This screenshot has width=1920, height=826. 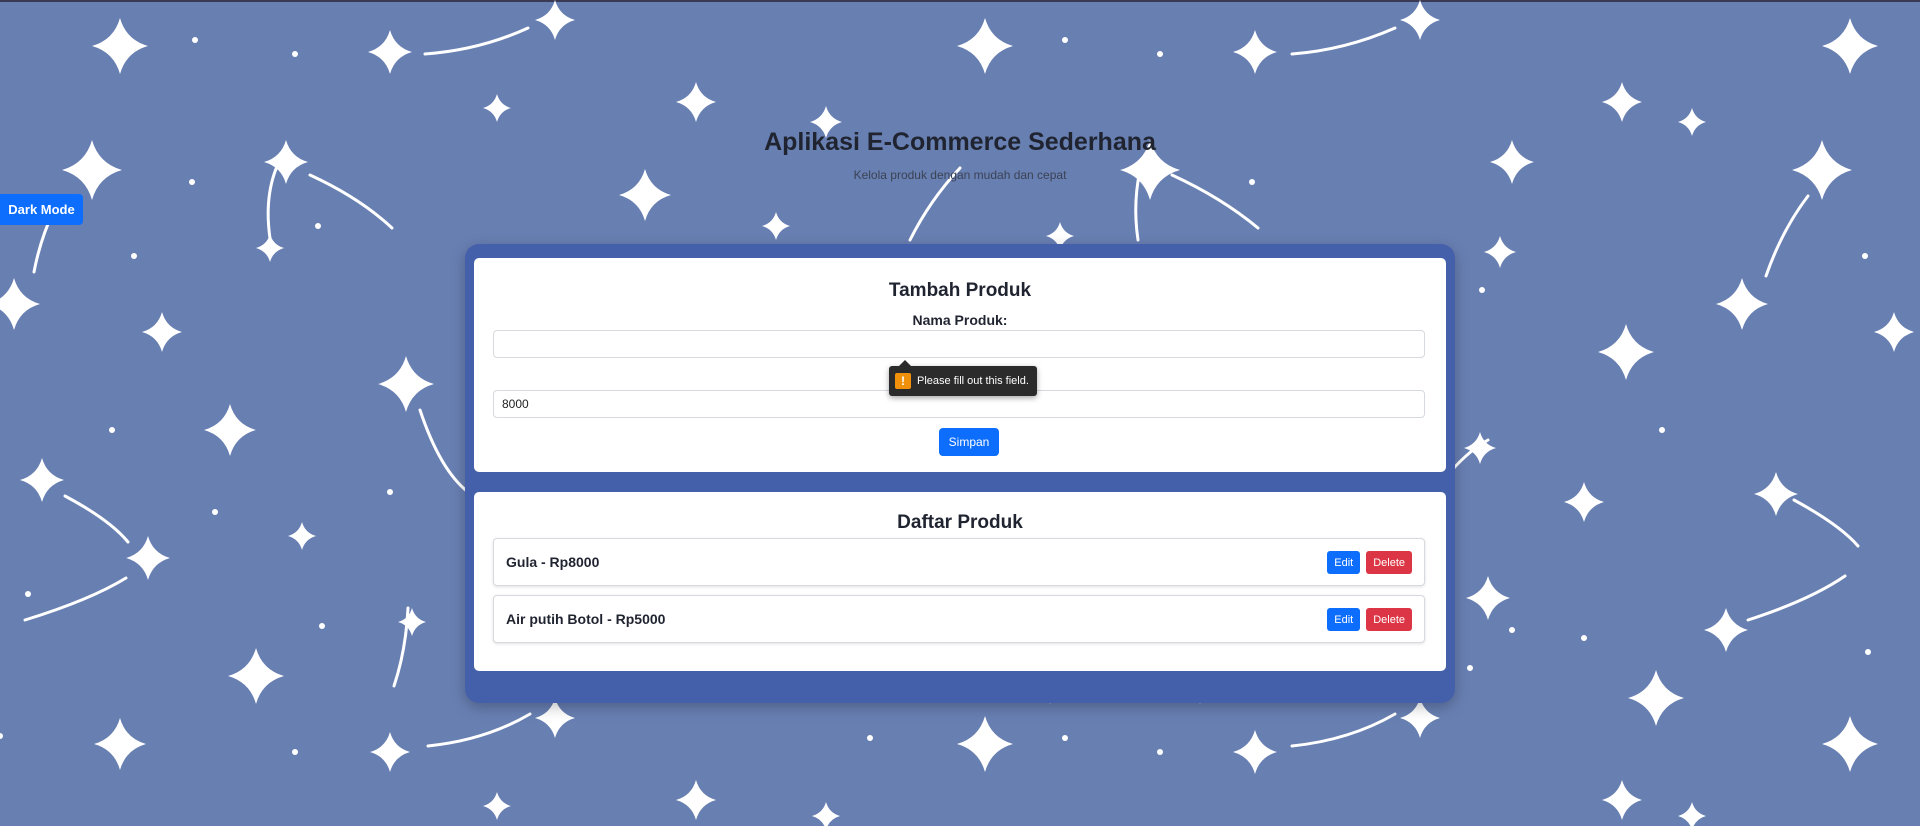 I want to click on validation-message: Please fill out this field., so click(x=973, y=381).